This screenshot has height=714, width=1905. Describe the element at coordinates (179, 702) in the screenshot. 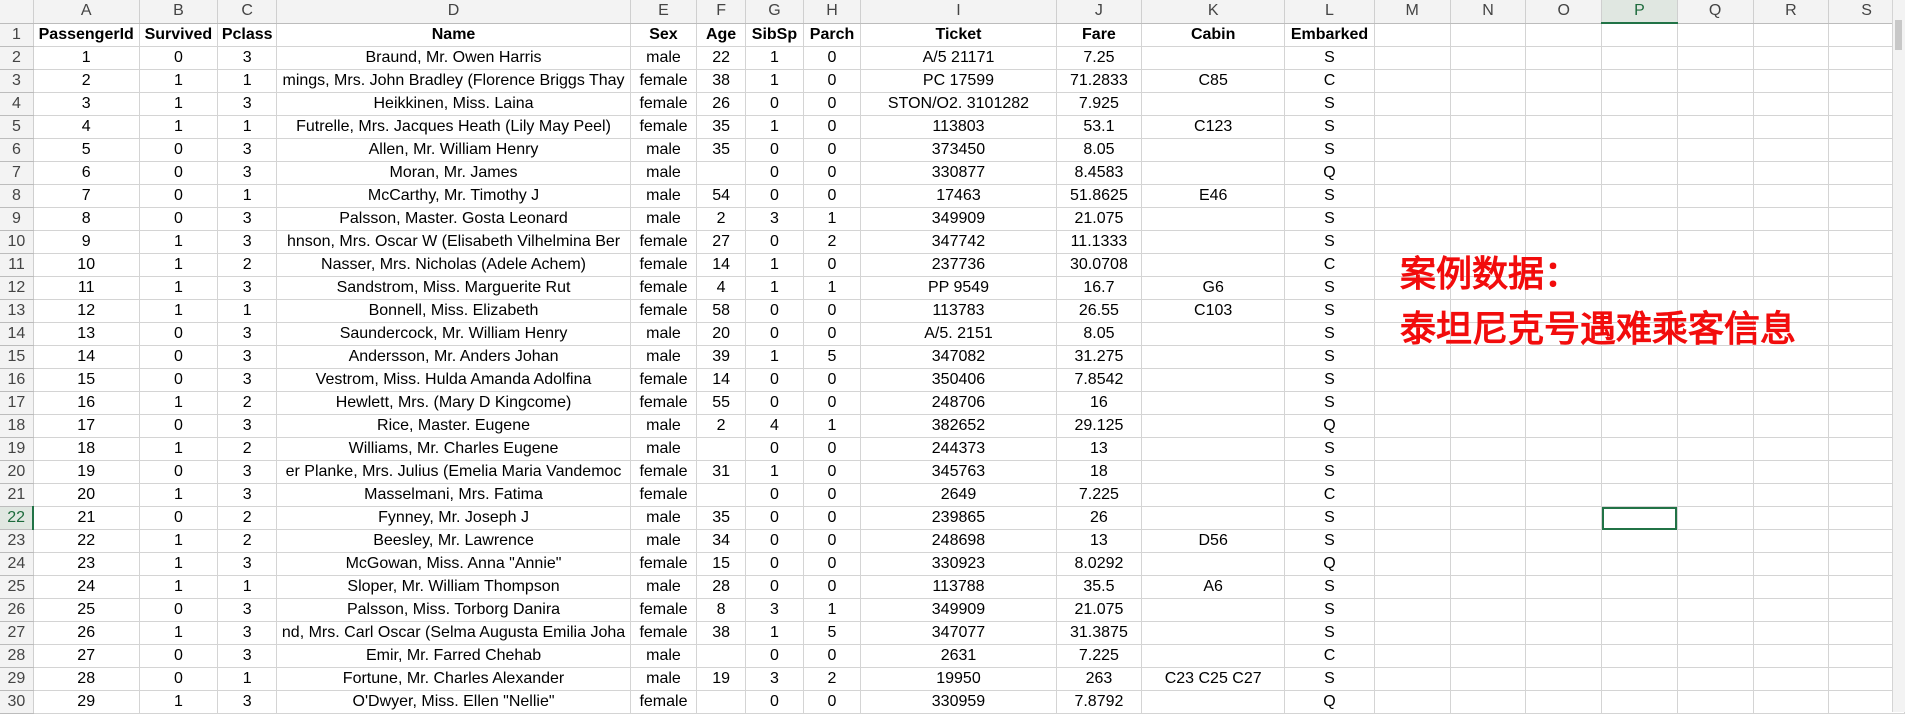

I see `cell-b30: 1` at that location.